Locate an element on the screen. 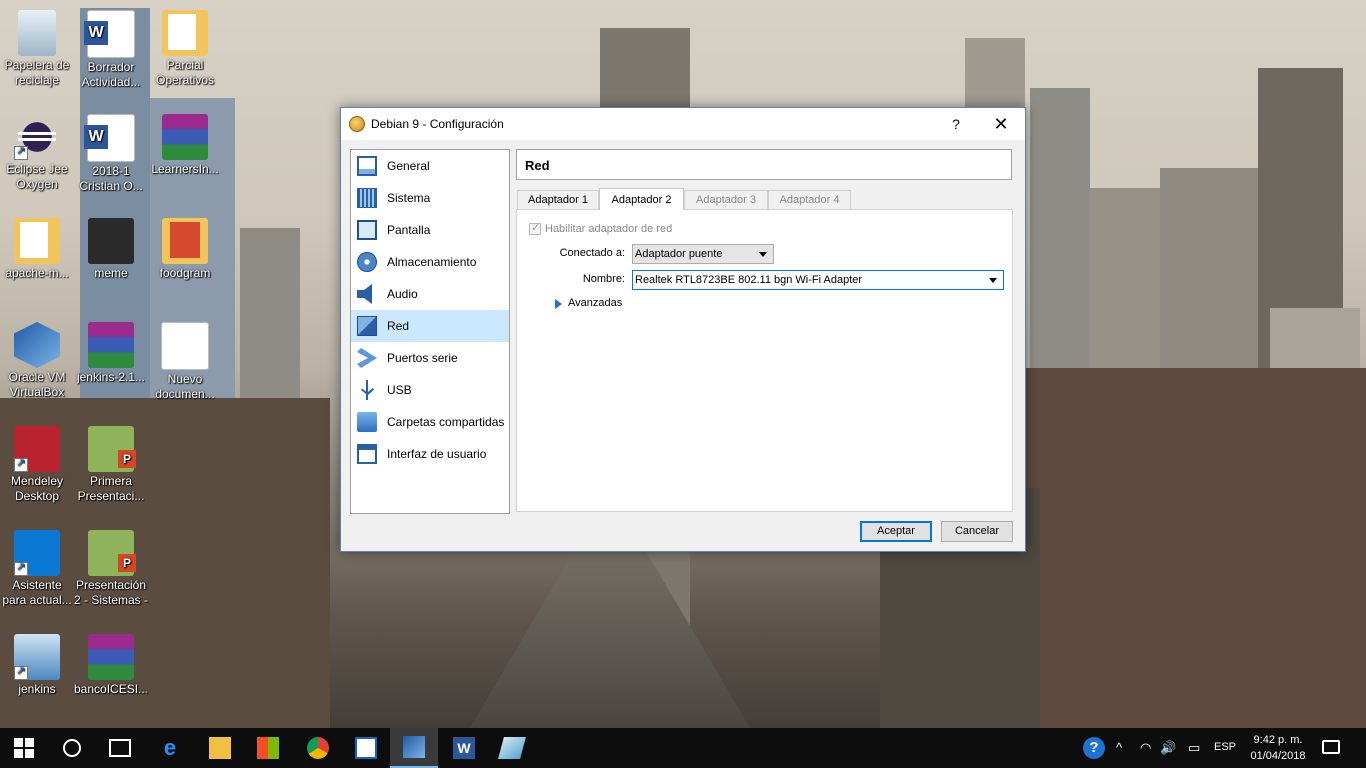 This screenshot has width=1366, height=768. notifications-icon is located at coordinates (1331, 747).